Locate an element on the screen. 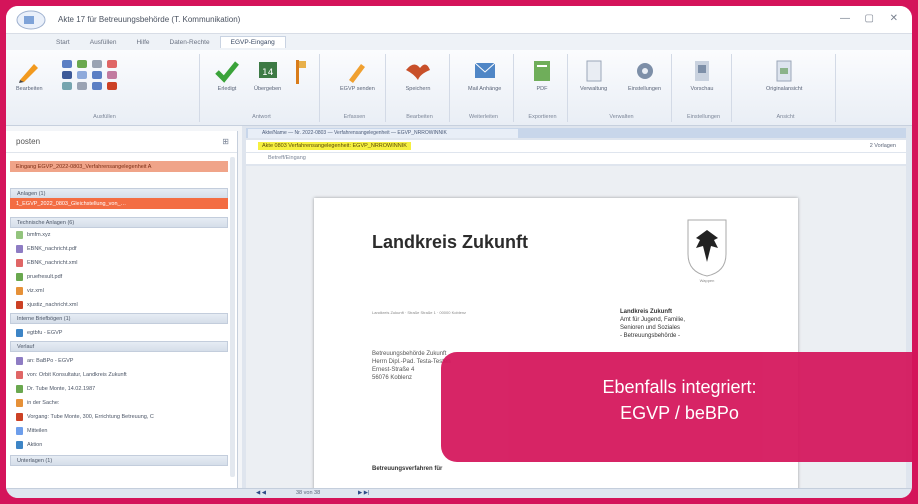 This screenshot has height=504, width=918. row-label: pruefresult.pdf is located at coordinates (45, 276).